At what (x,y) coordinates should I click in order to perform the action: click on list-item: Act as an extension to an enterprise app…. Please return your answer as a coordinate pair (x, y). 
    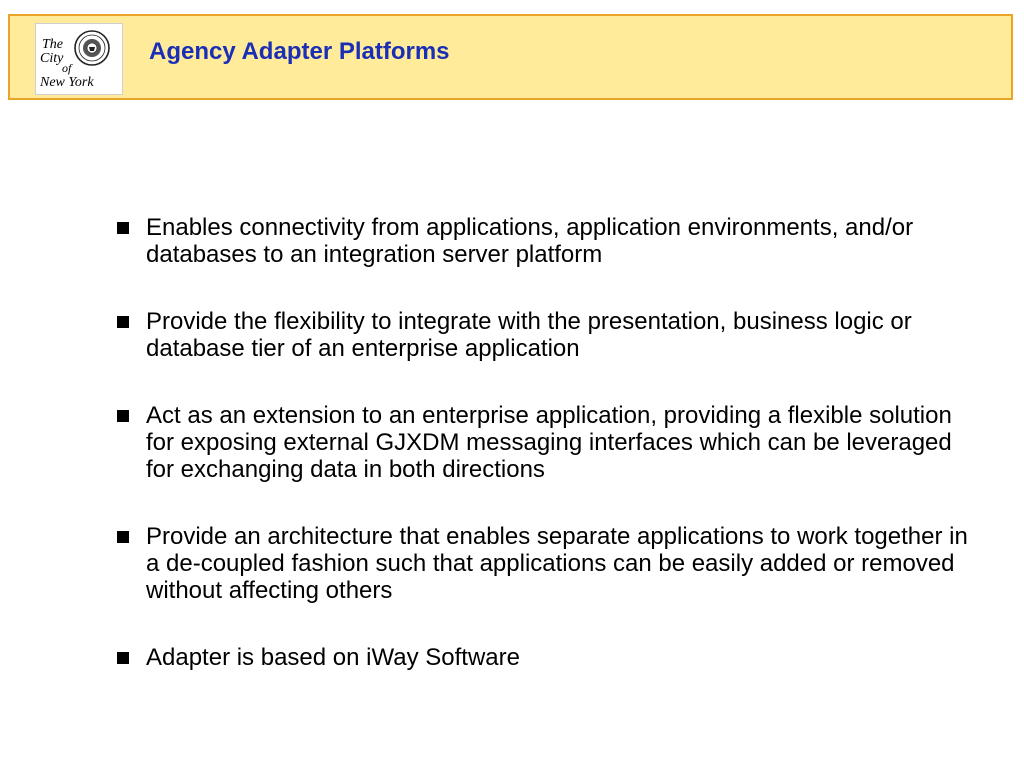
    Looking at the image, I should click on (546, 442).